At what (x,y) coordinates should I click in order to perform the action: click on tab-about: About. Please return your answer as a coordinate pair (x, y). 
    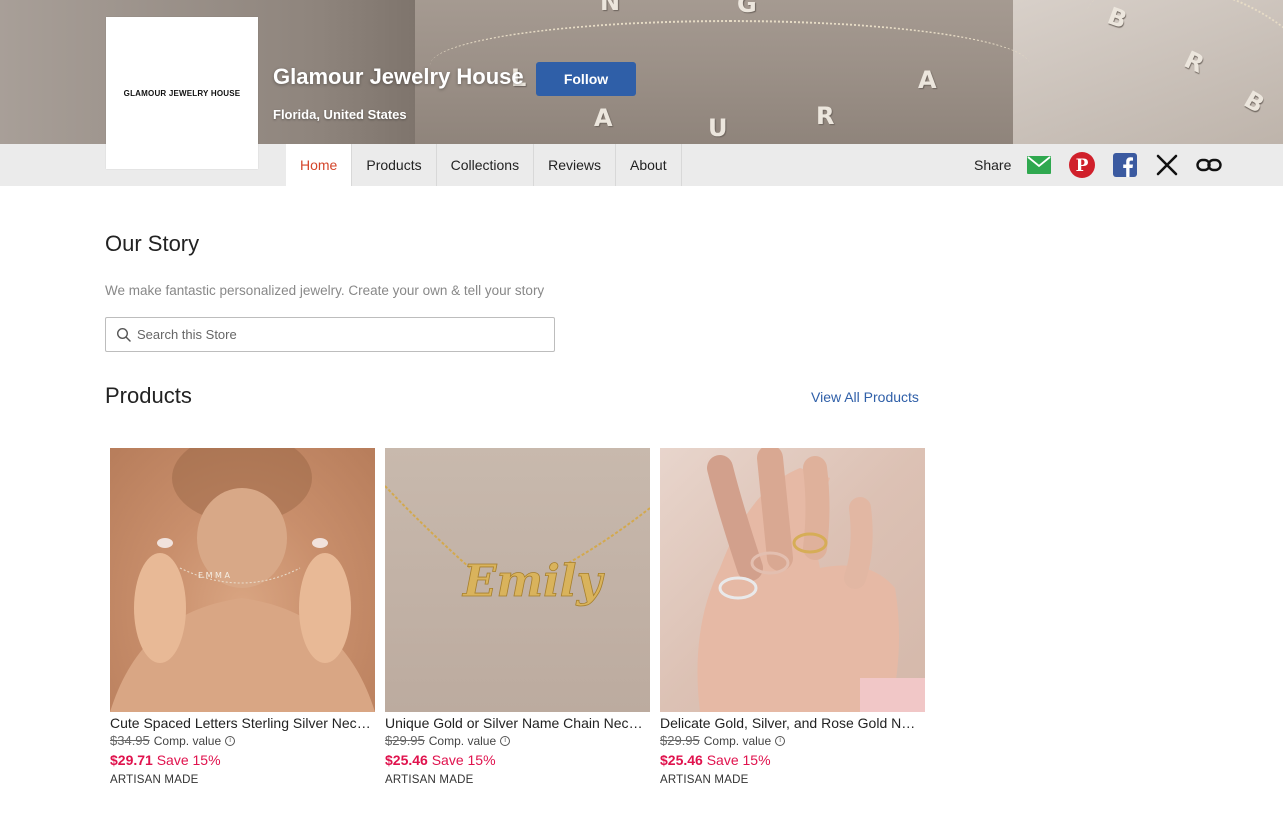
    Looking at the image, I should click on (649, 165).